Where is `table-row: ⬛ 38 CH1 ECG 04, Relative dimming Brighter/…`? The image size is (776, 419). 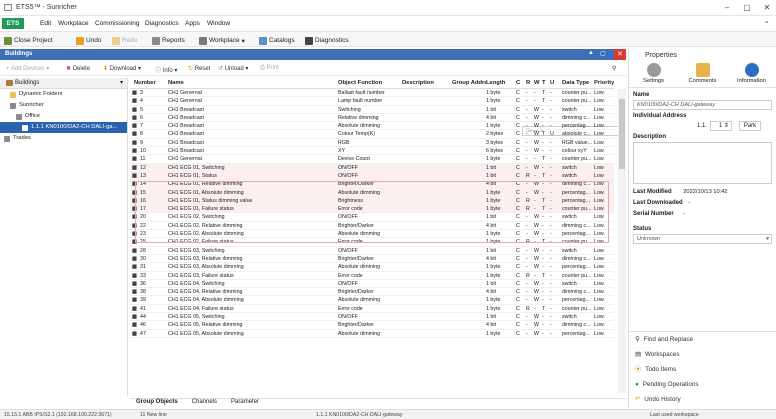 table-row: ⬛ 38 CH1 ECG 04, Relative dimming Brighter/… is located at coordinates (372, 292).